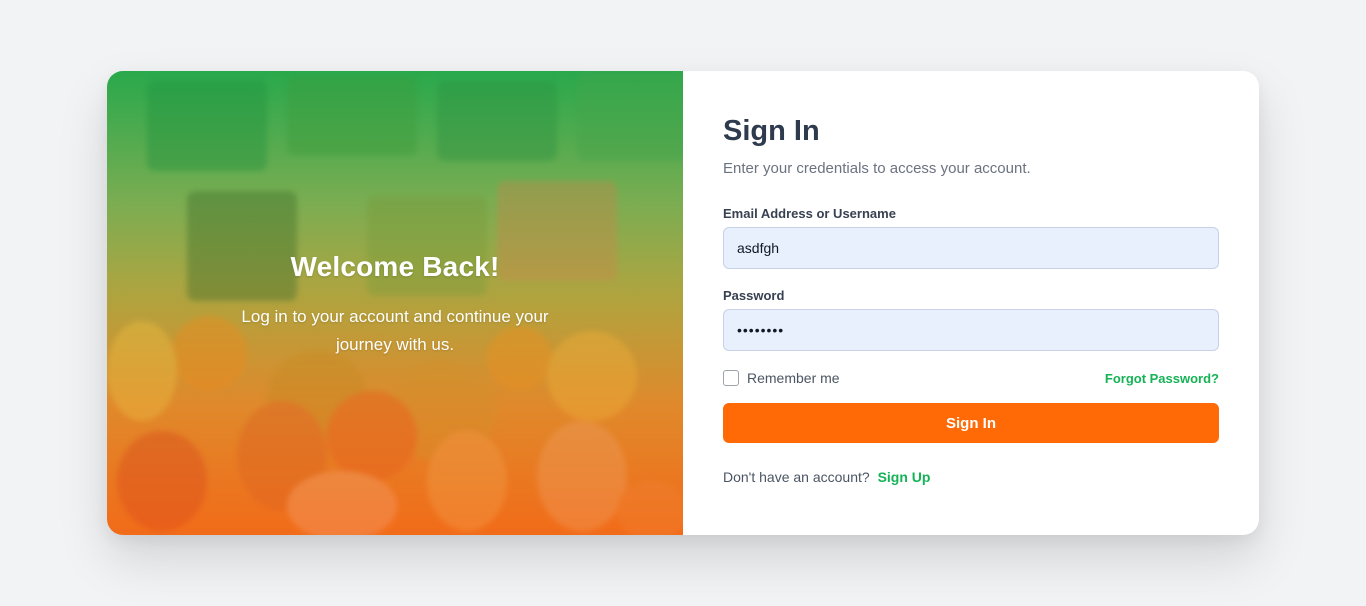 Image resolution: width=1366 pixels, height=606 pixels. I want to click on signup-prompt: Don't have an account?, so click(796, 477).